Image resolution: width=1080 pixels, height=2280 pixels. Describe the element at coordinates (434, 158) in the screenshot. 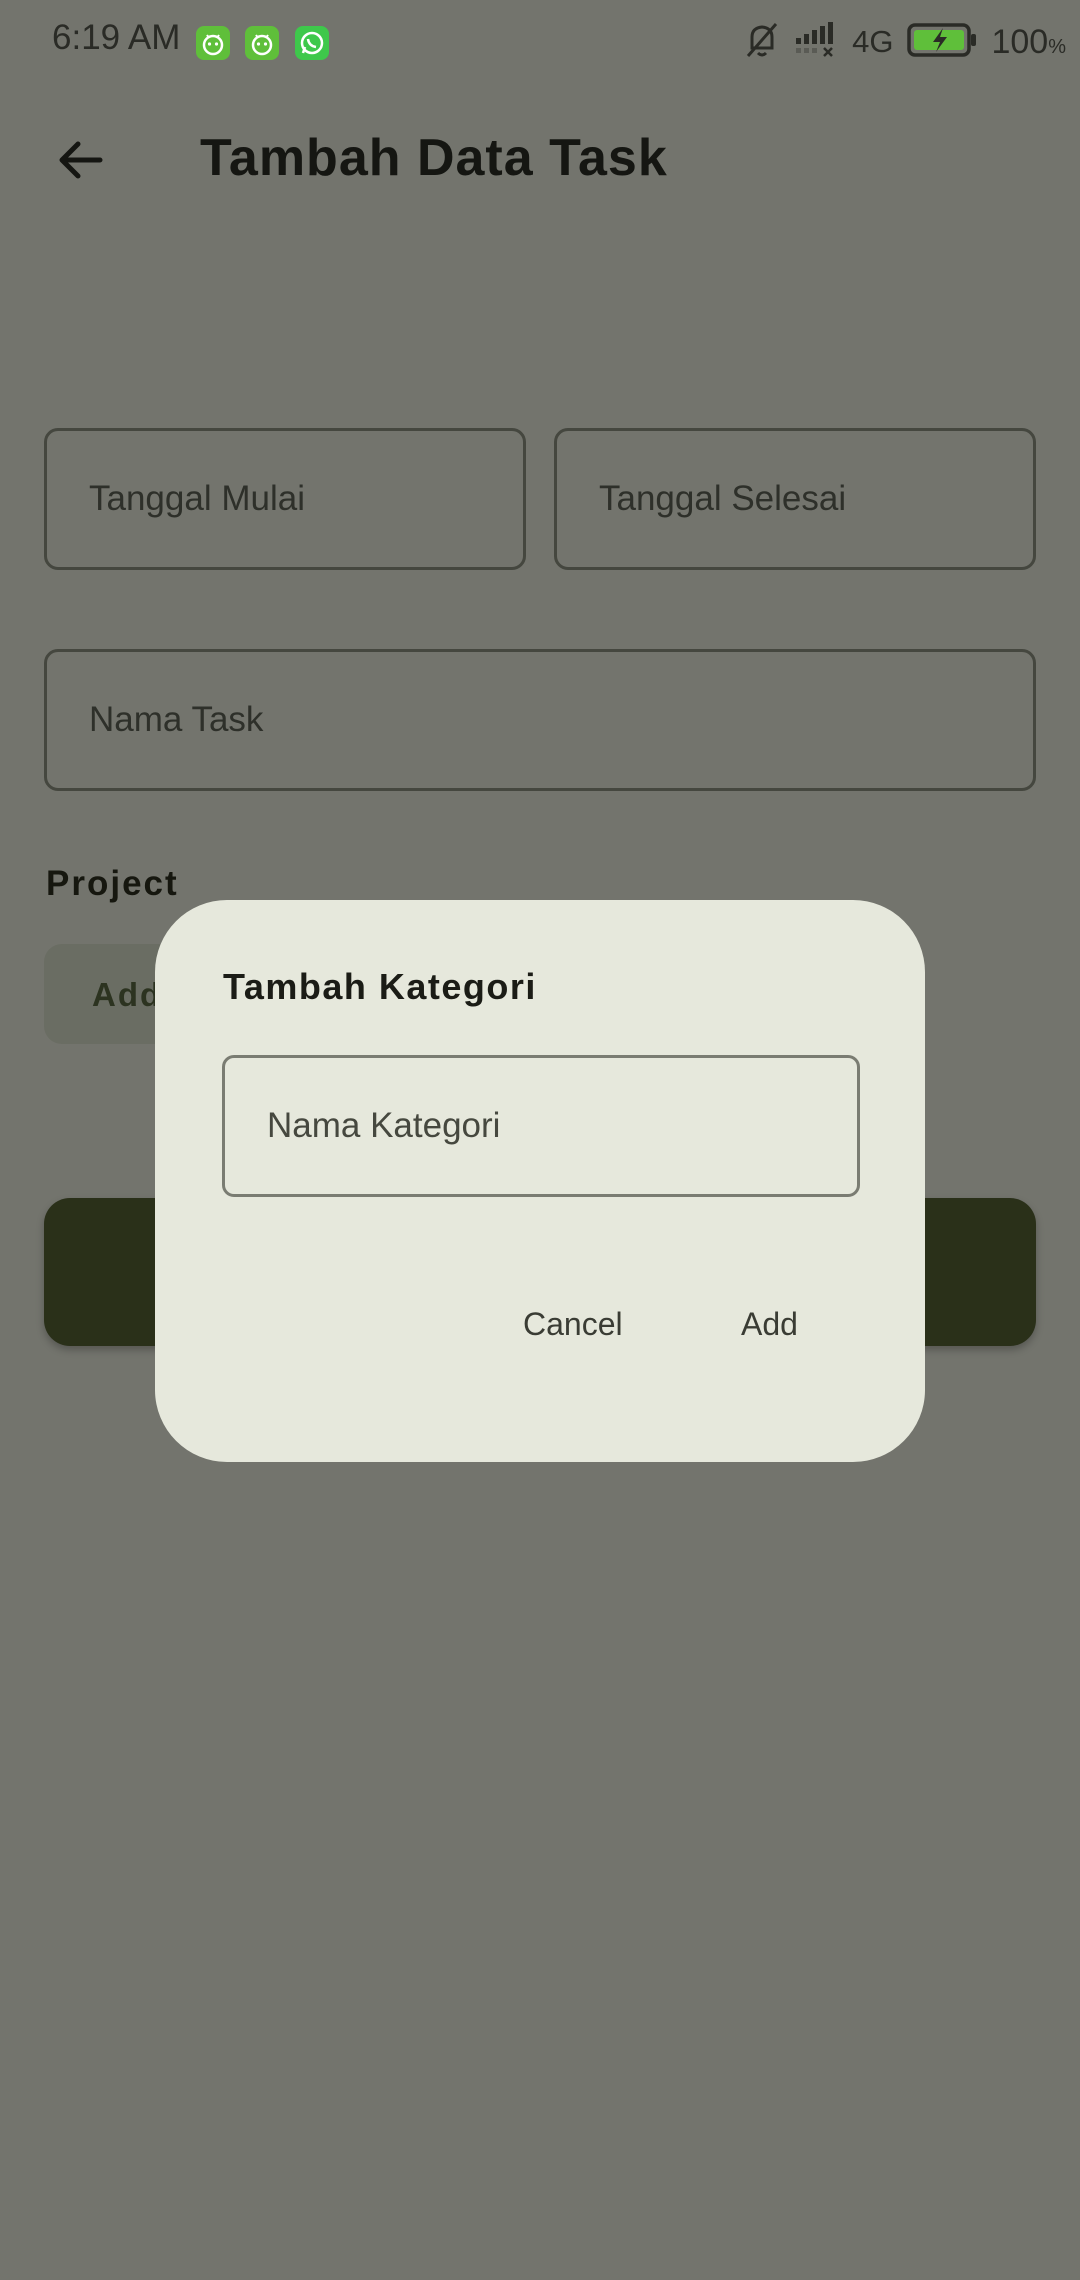

I see `page-title: Tambah Data Task` at that location.